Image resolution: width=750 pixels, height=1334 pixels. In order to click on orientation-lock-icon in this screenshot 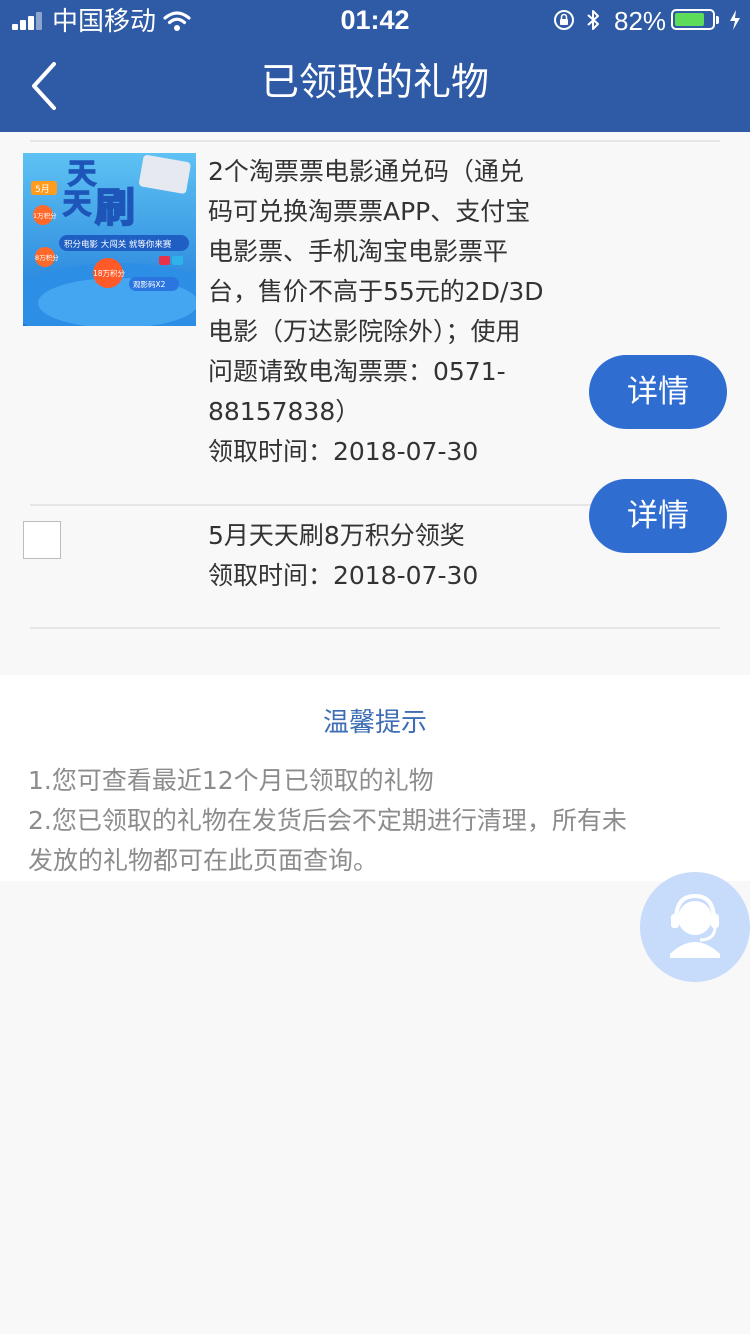, I will do `click(564, 20)`.